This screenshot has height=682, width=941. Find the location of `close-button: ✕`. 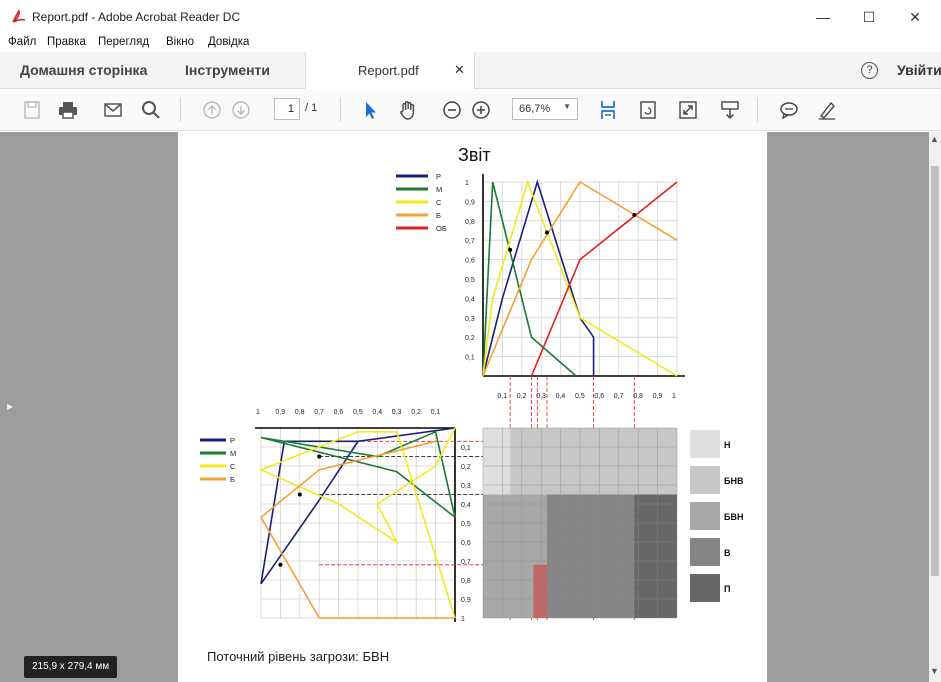

close-button: ✕ is located at coordinates (915, 17).